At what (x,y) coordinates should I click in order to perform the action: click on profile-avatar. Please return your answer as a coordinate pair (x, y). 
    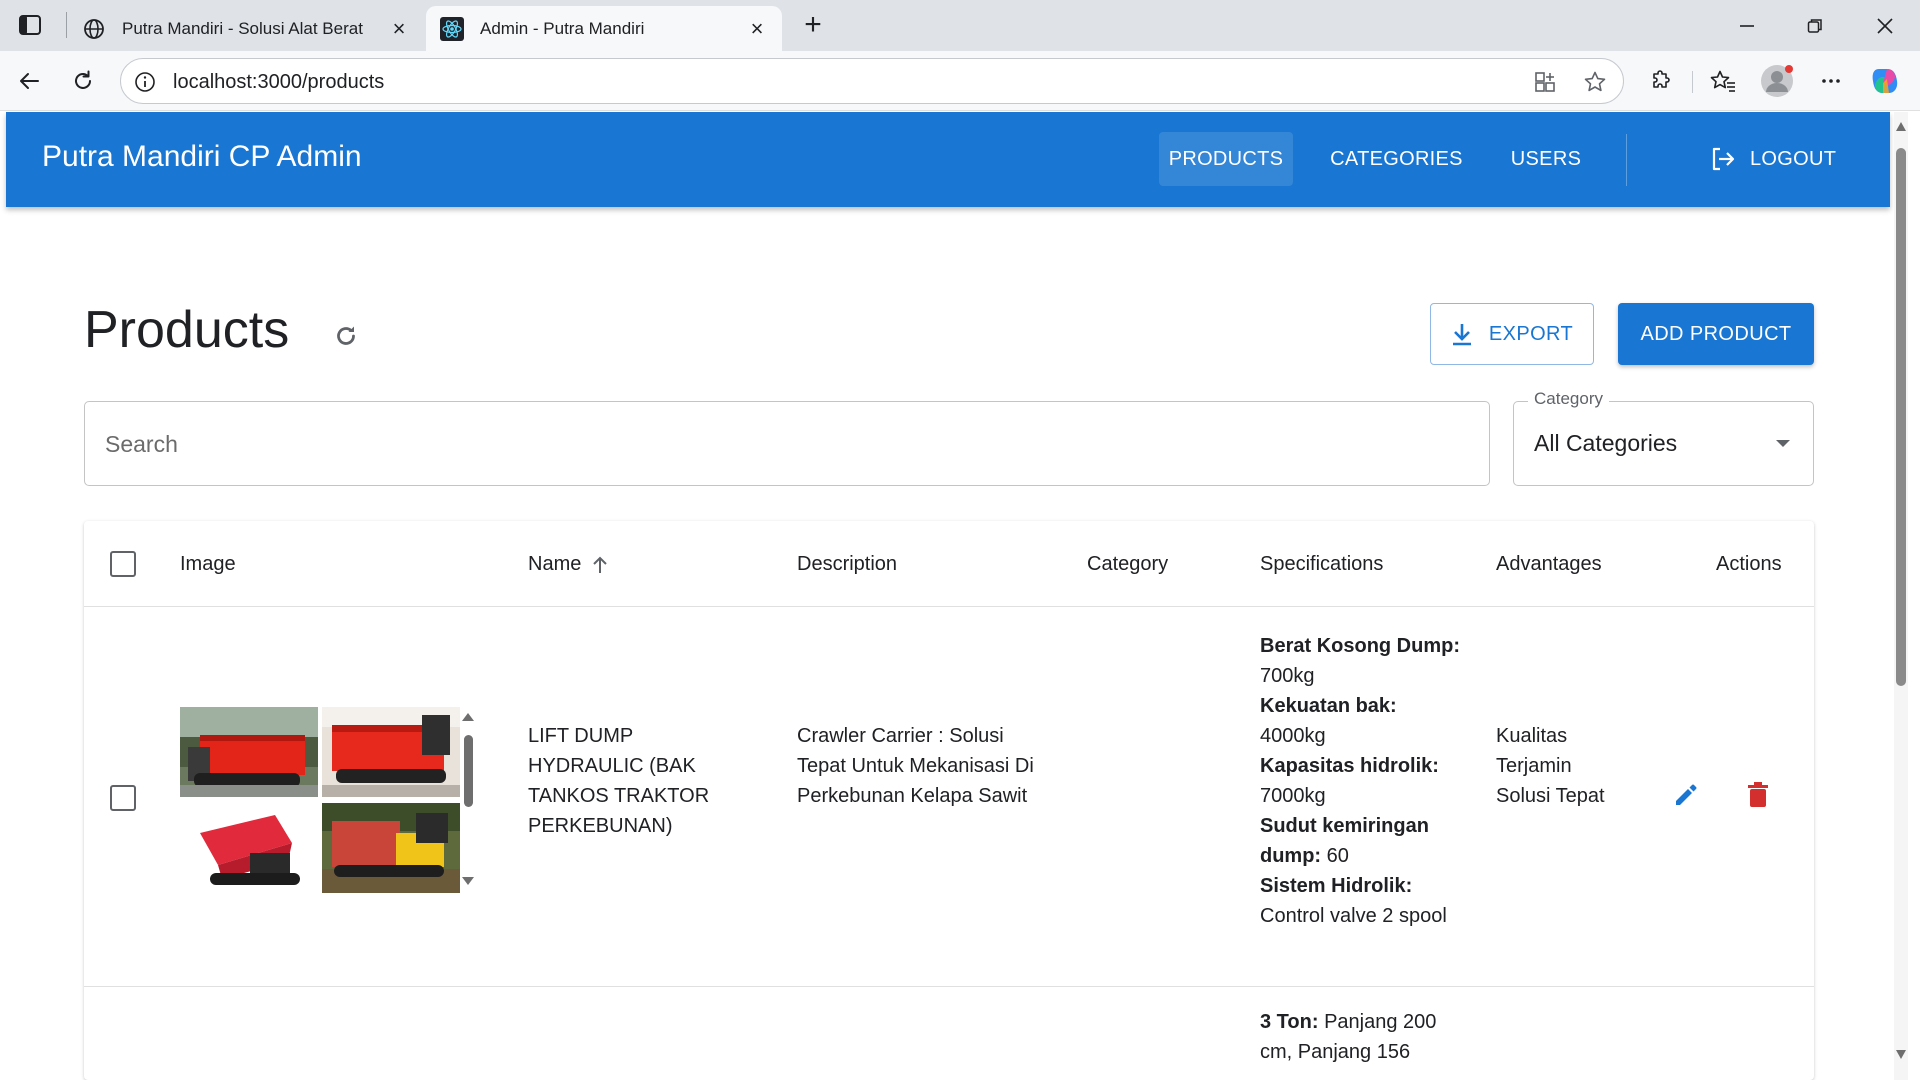
    Looking at the image, I should click on (1777, 81).